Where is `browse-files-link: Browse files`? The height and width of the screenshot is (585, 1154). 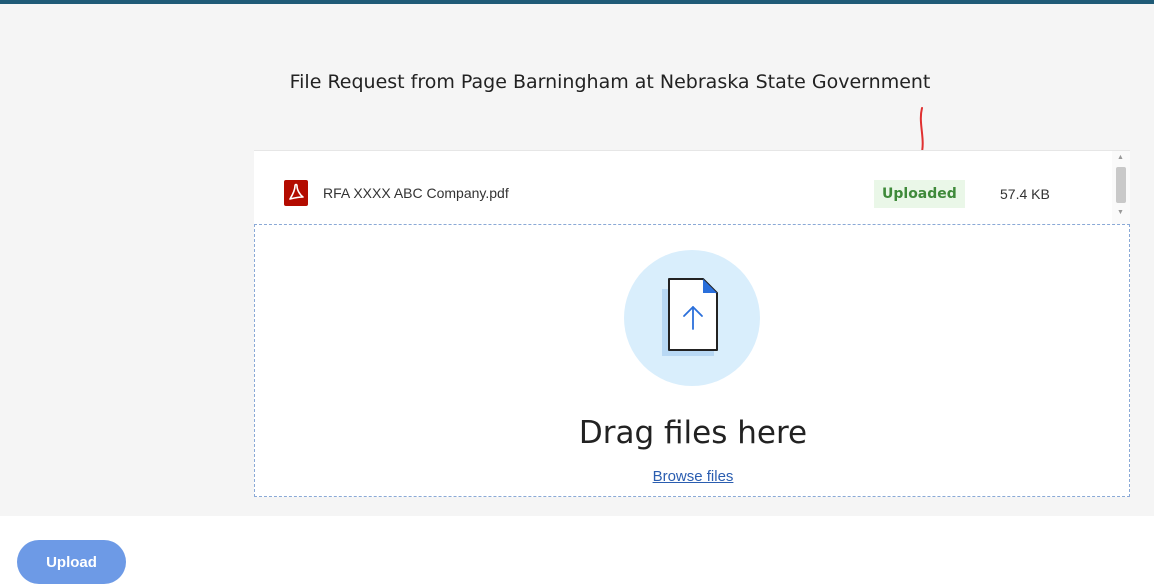
browse-files-link: Browse files is located at coordinates (693, 476).